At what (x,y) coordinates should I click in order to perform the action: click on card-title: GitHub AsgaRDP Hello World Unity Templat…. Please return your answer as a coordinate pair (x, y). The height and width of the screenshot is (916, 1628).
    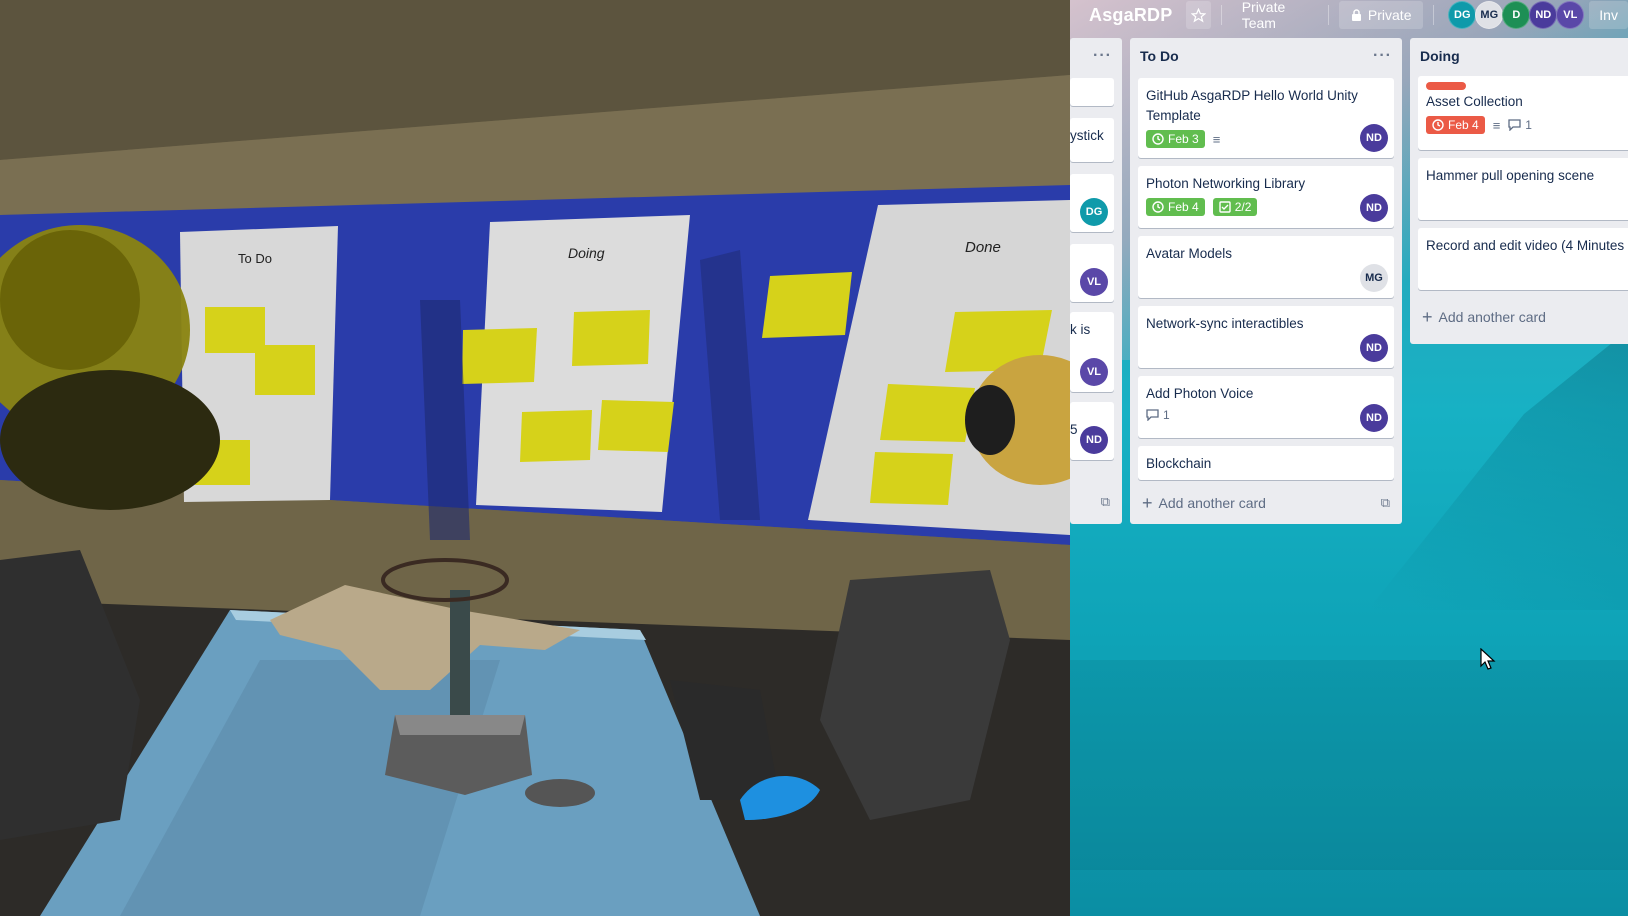
    Looking at the image, I should click on (1252, 105).